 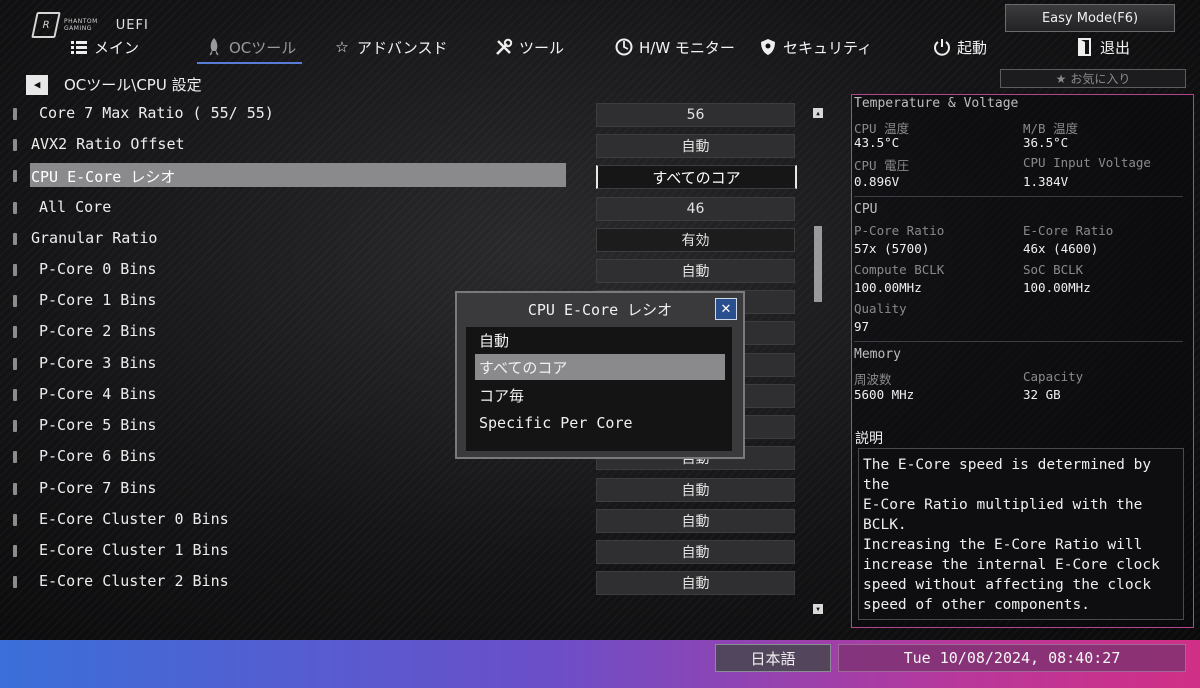 What do you see at coordinates (818, 362) in the screenshot?
I see `settings-scrollbar: ▲ ▼` at bounding box center [818, 362].